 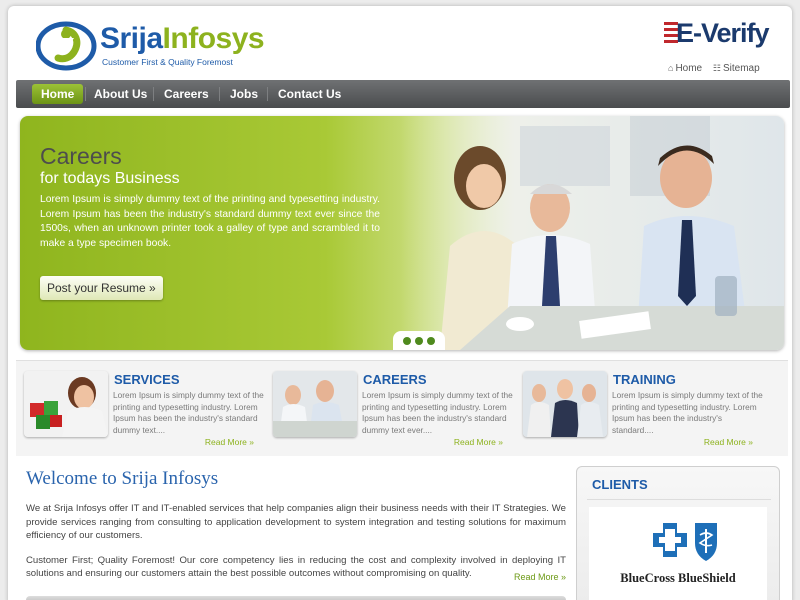 I want to click on clients-panel: CLIENTS BlueCross BlueShield, so click(x=678, y=533).